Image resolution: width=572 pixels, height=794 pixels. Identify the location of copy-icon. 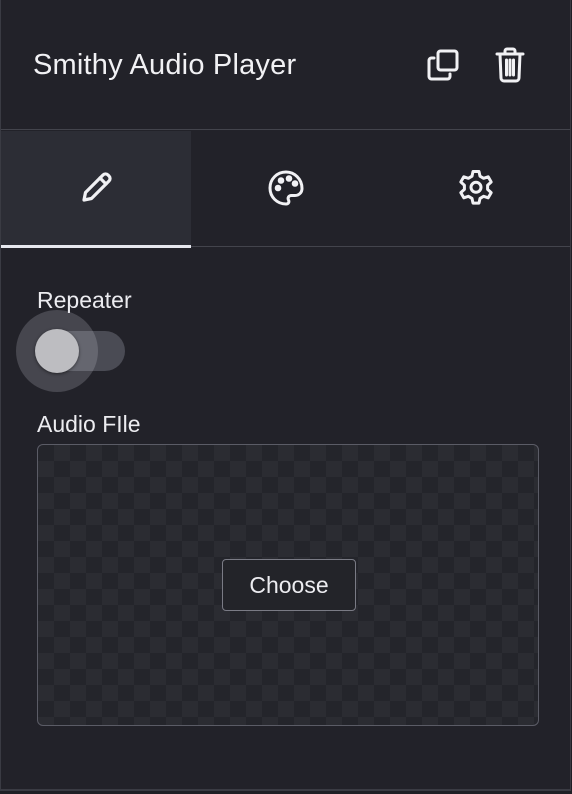
(443, 65).